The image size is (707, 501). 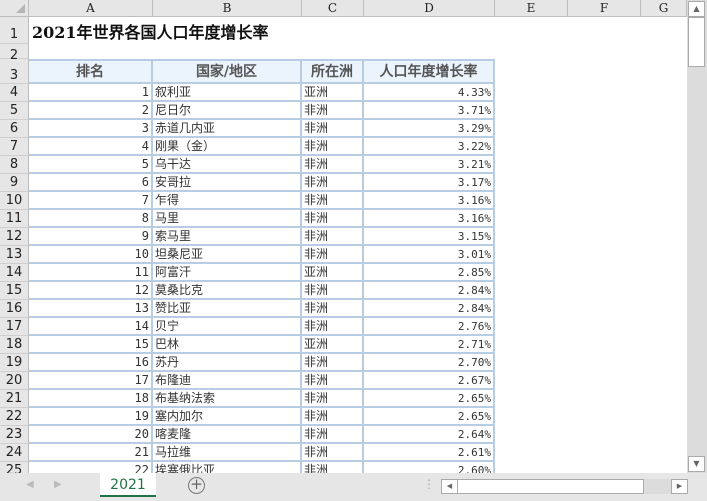 What do you see at coordinates (58, 484) in the screenshot?
I see `next-sheet-icon: ▶` at bounding box center [58, 484].